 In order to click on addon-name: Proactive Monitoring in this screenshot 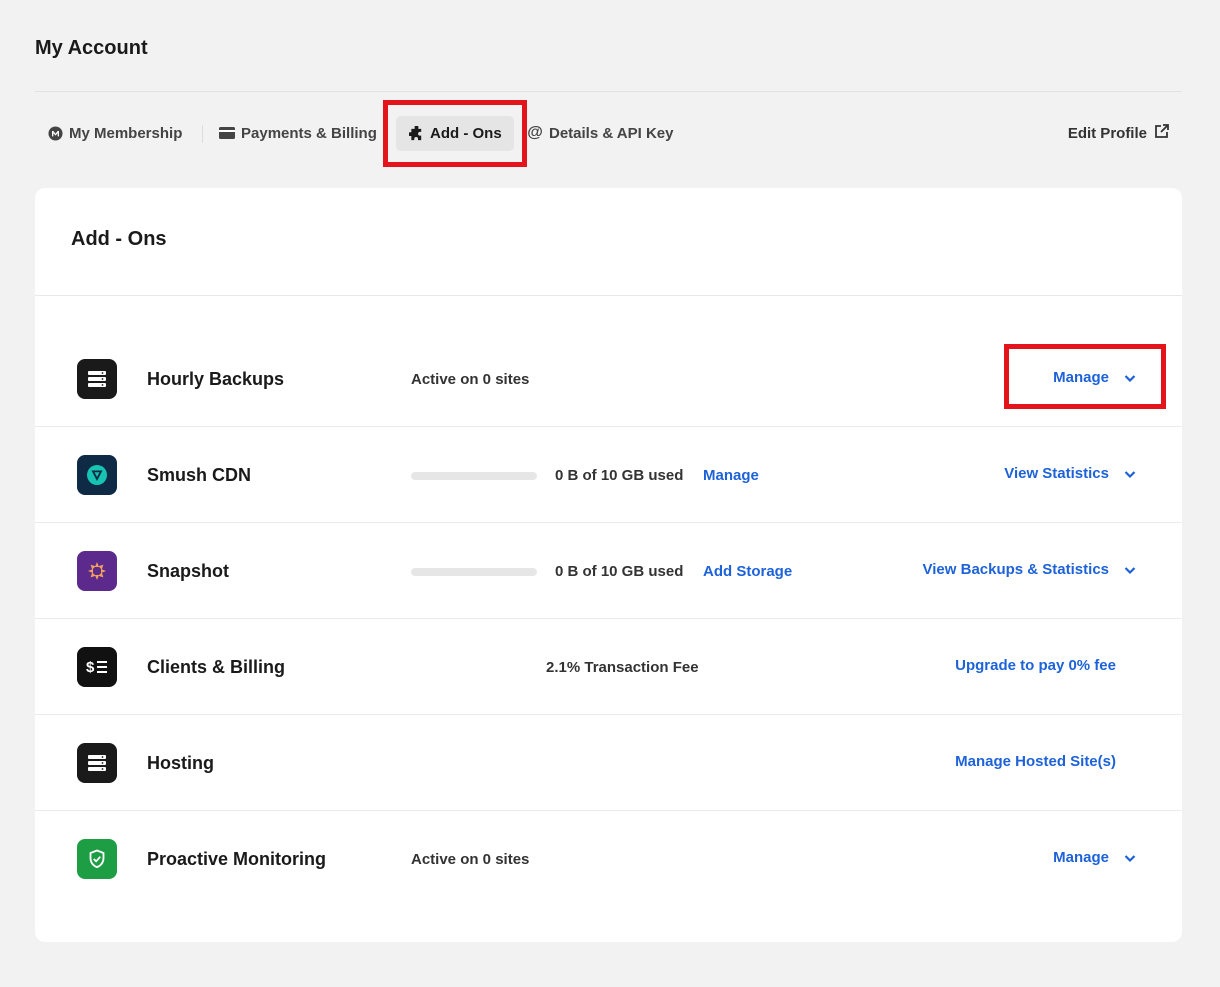, I will do `click(237, 859)`.